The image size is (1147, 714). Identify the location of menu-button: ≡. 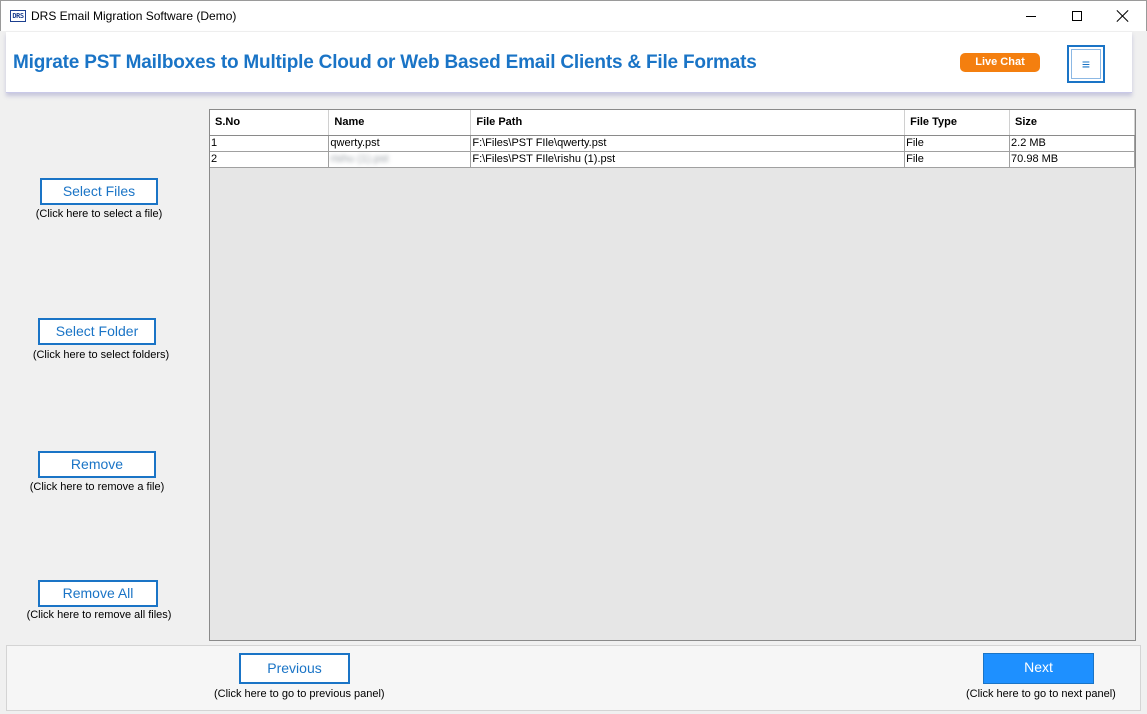
(1086, 64).